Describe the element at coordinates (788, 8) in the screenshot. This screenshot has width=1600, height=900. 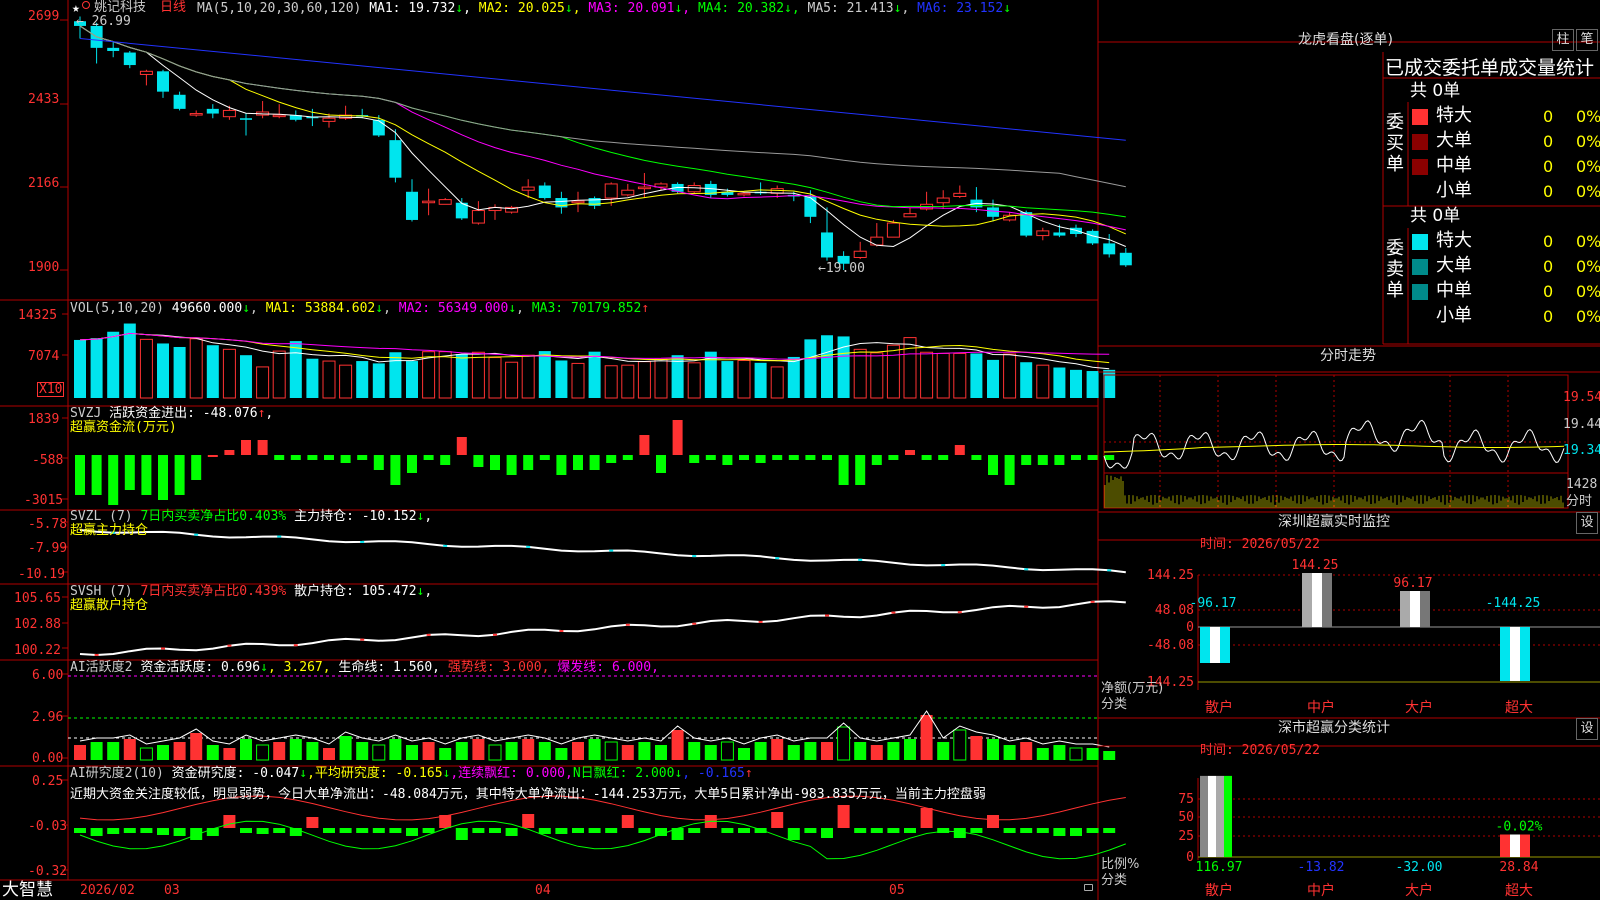
I see `ma4-arrow: ↓` at that location.